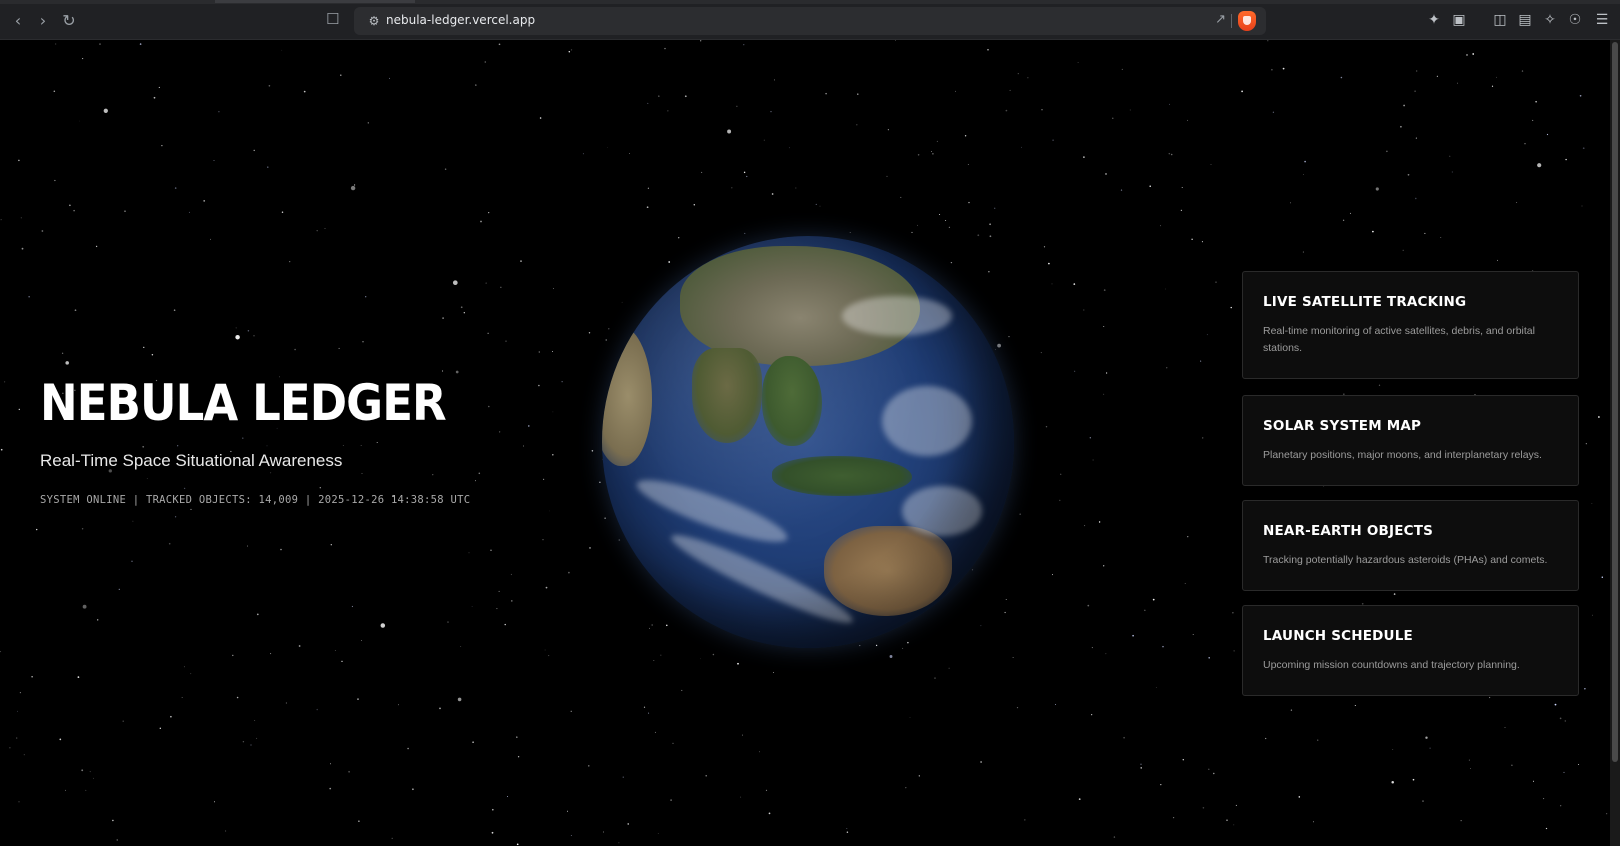 Image resolution: width=1620 pixels, height=846 pixels. What do you see at coordinates (1602, 20) in the screenshot?
I see `menu-icon: ☰` at bounding box center [1602, 20].